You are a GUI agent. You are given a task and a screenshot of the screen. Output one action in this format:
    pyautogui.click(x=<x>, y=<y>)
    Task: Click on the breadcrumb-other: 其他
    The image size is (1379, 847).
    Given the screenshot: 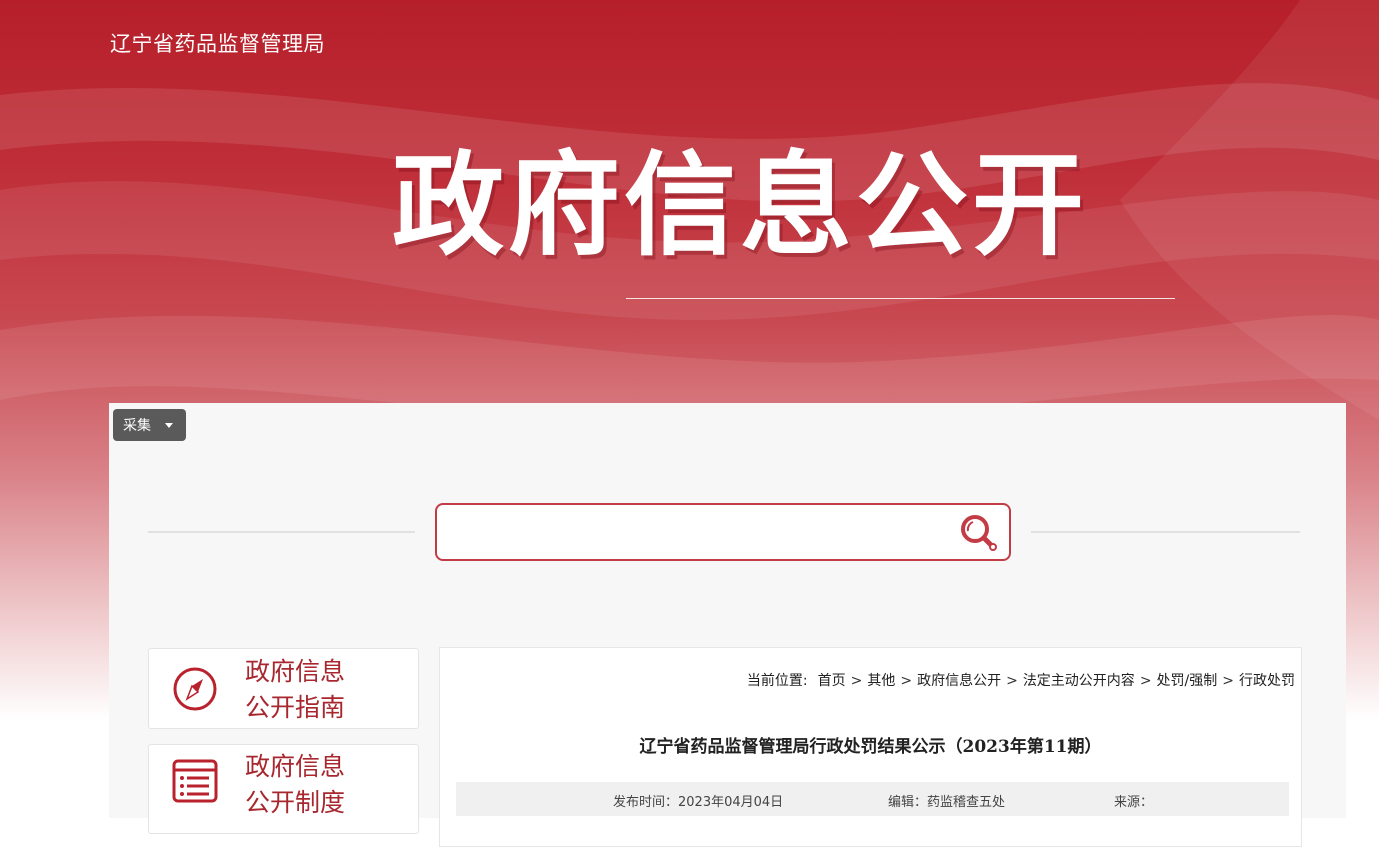 What is the action you would take?
    pyautogui.click(x=881, y=681)
    